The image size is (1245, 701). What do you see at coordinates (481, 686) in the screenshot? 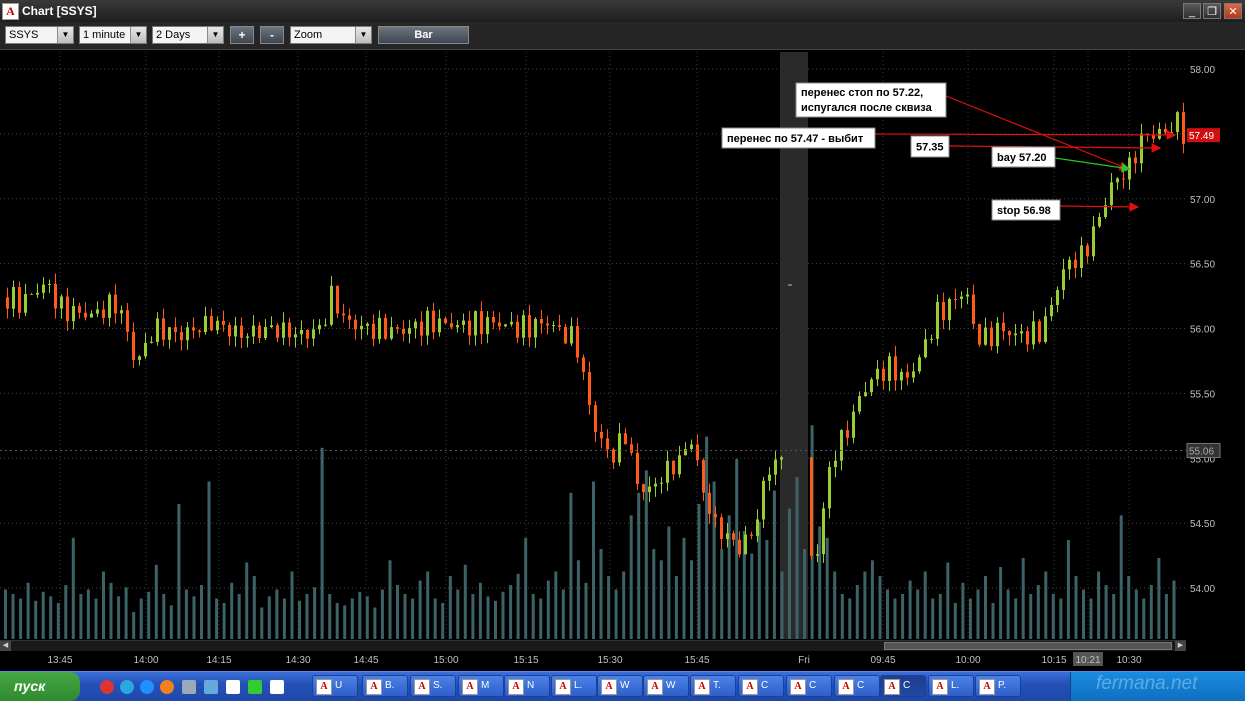
I see `taskbar-window-button: AM` at bounding box center [481, 686].